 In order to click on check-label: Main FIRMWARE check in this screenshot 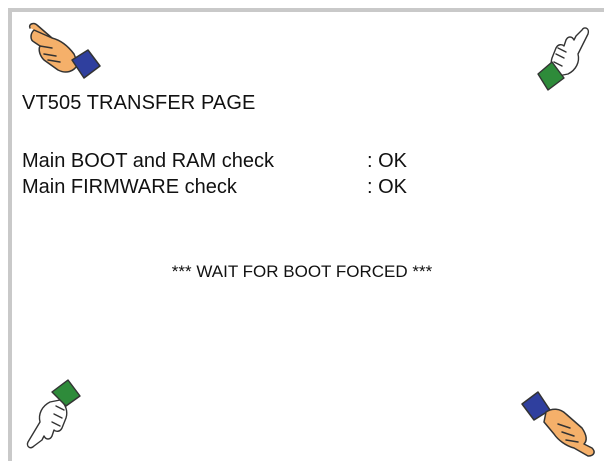, I will do `click(129, 187)`.